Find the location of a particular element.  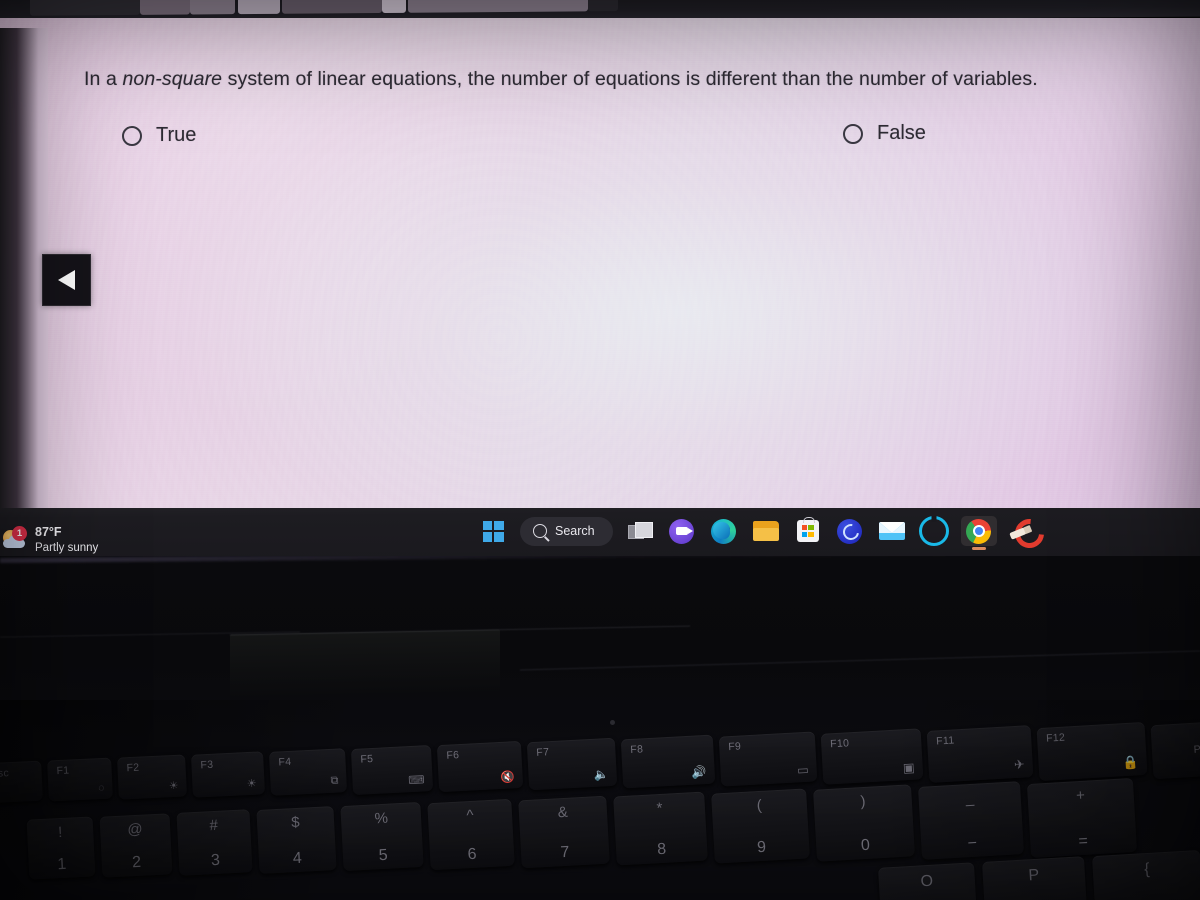

key-1: ! 1 is located at coordinates (61, 848).